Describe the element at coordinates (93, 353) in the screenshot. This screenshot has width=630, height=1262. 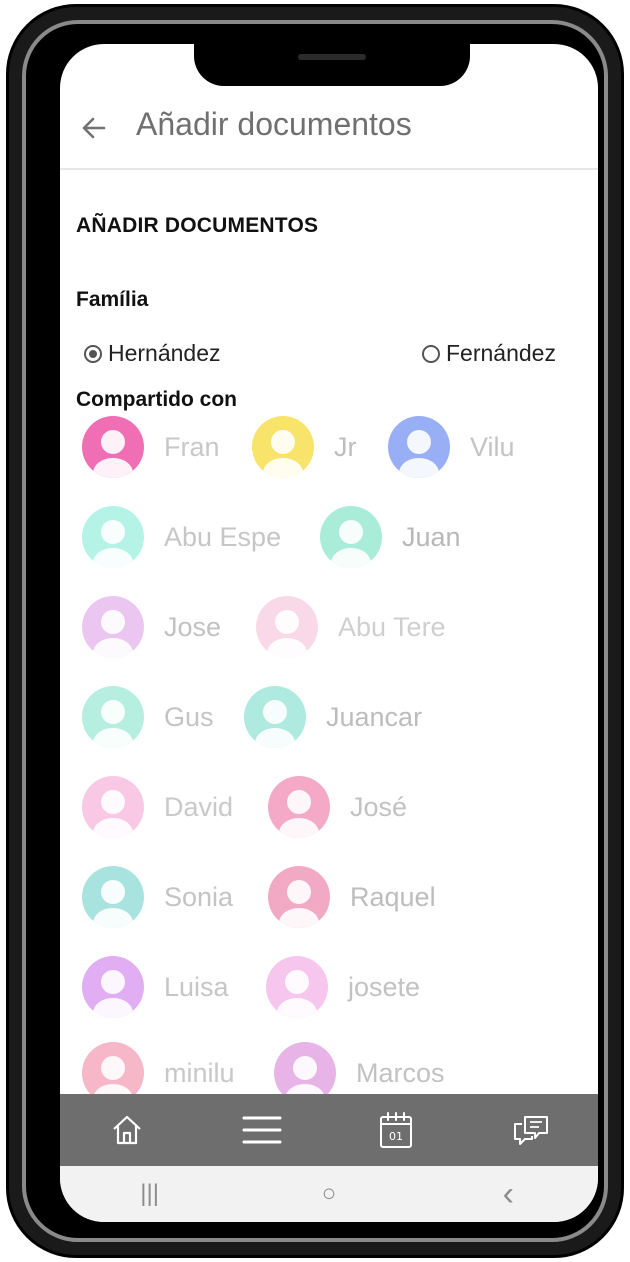
I see `radio-checked-icon` at that location.